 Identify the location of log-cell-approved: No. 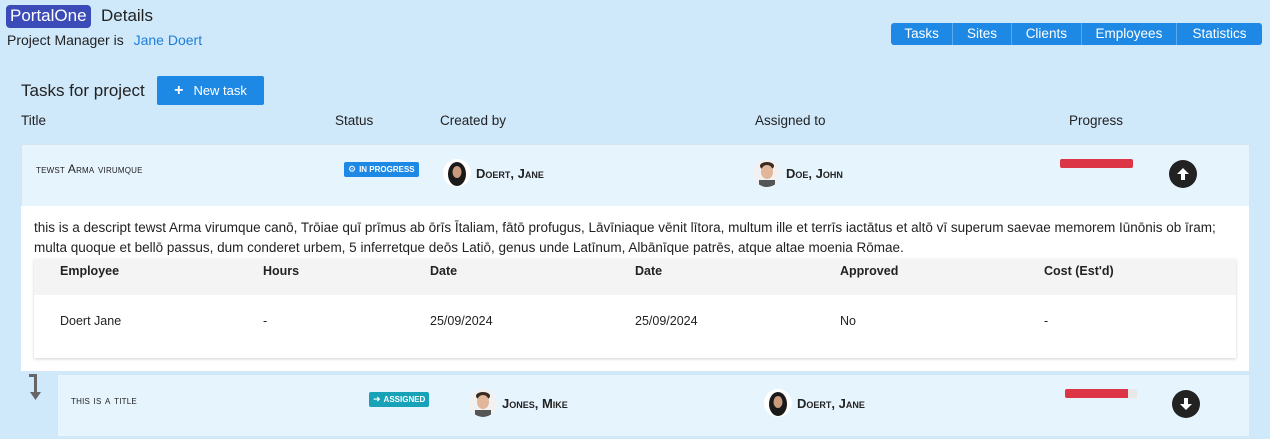
(848, 321).